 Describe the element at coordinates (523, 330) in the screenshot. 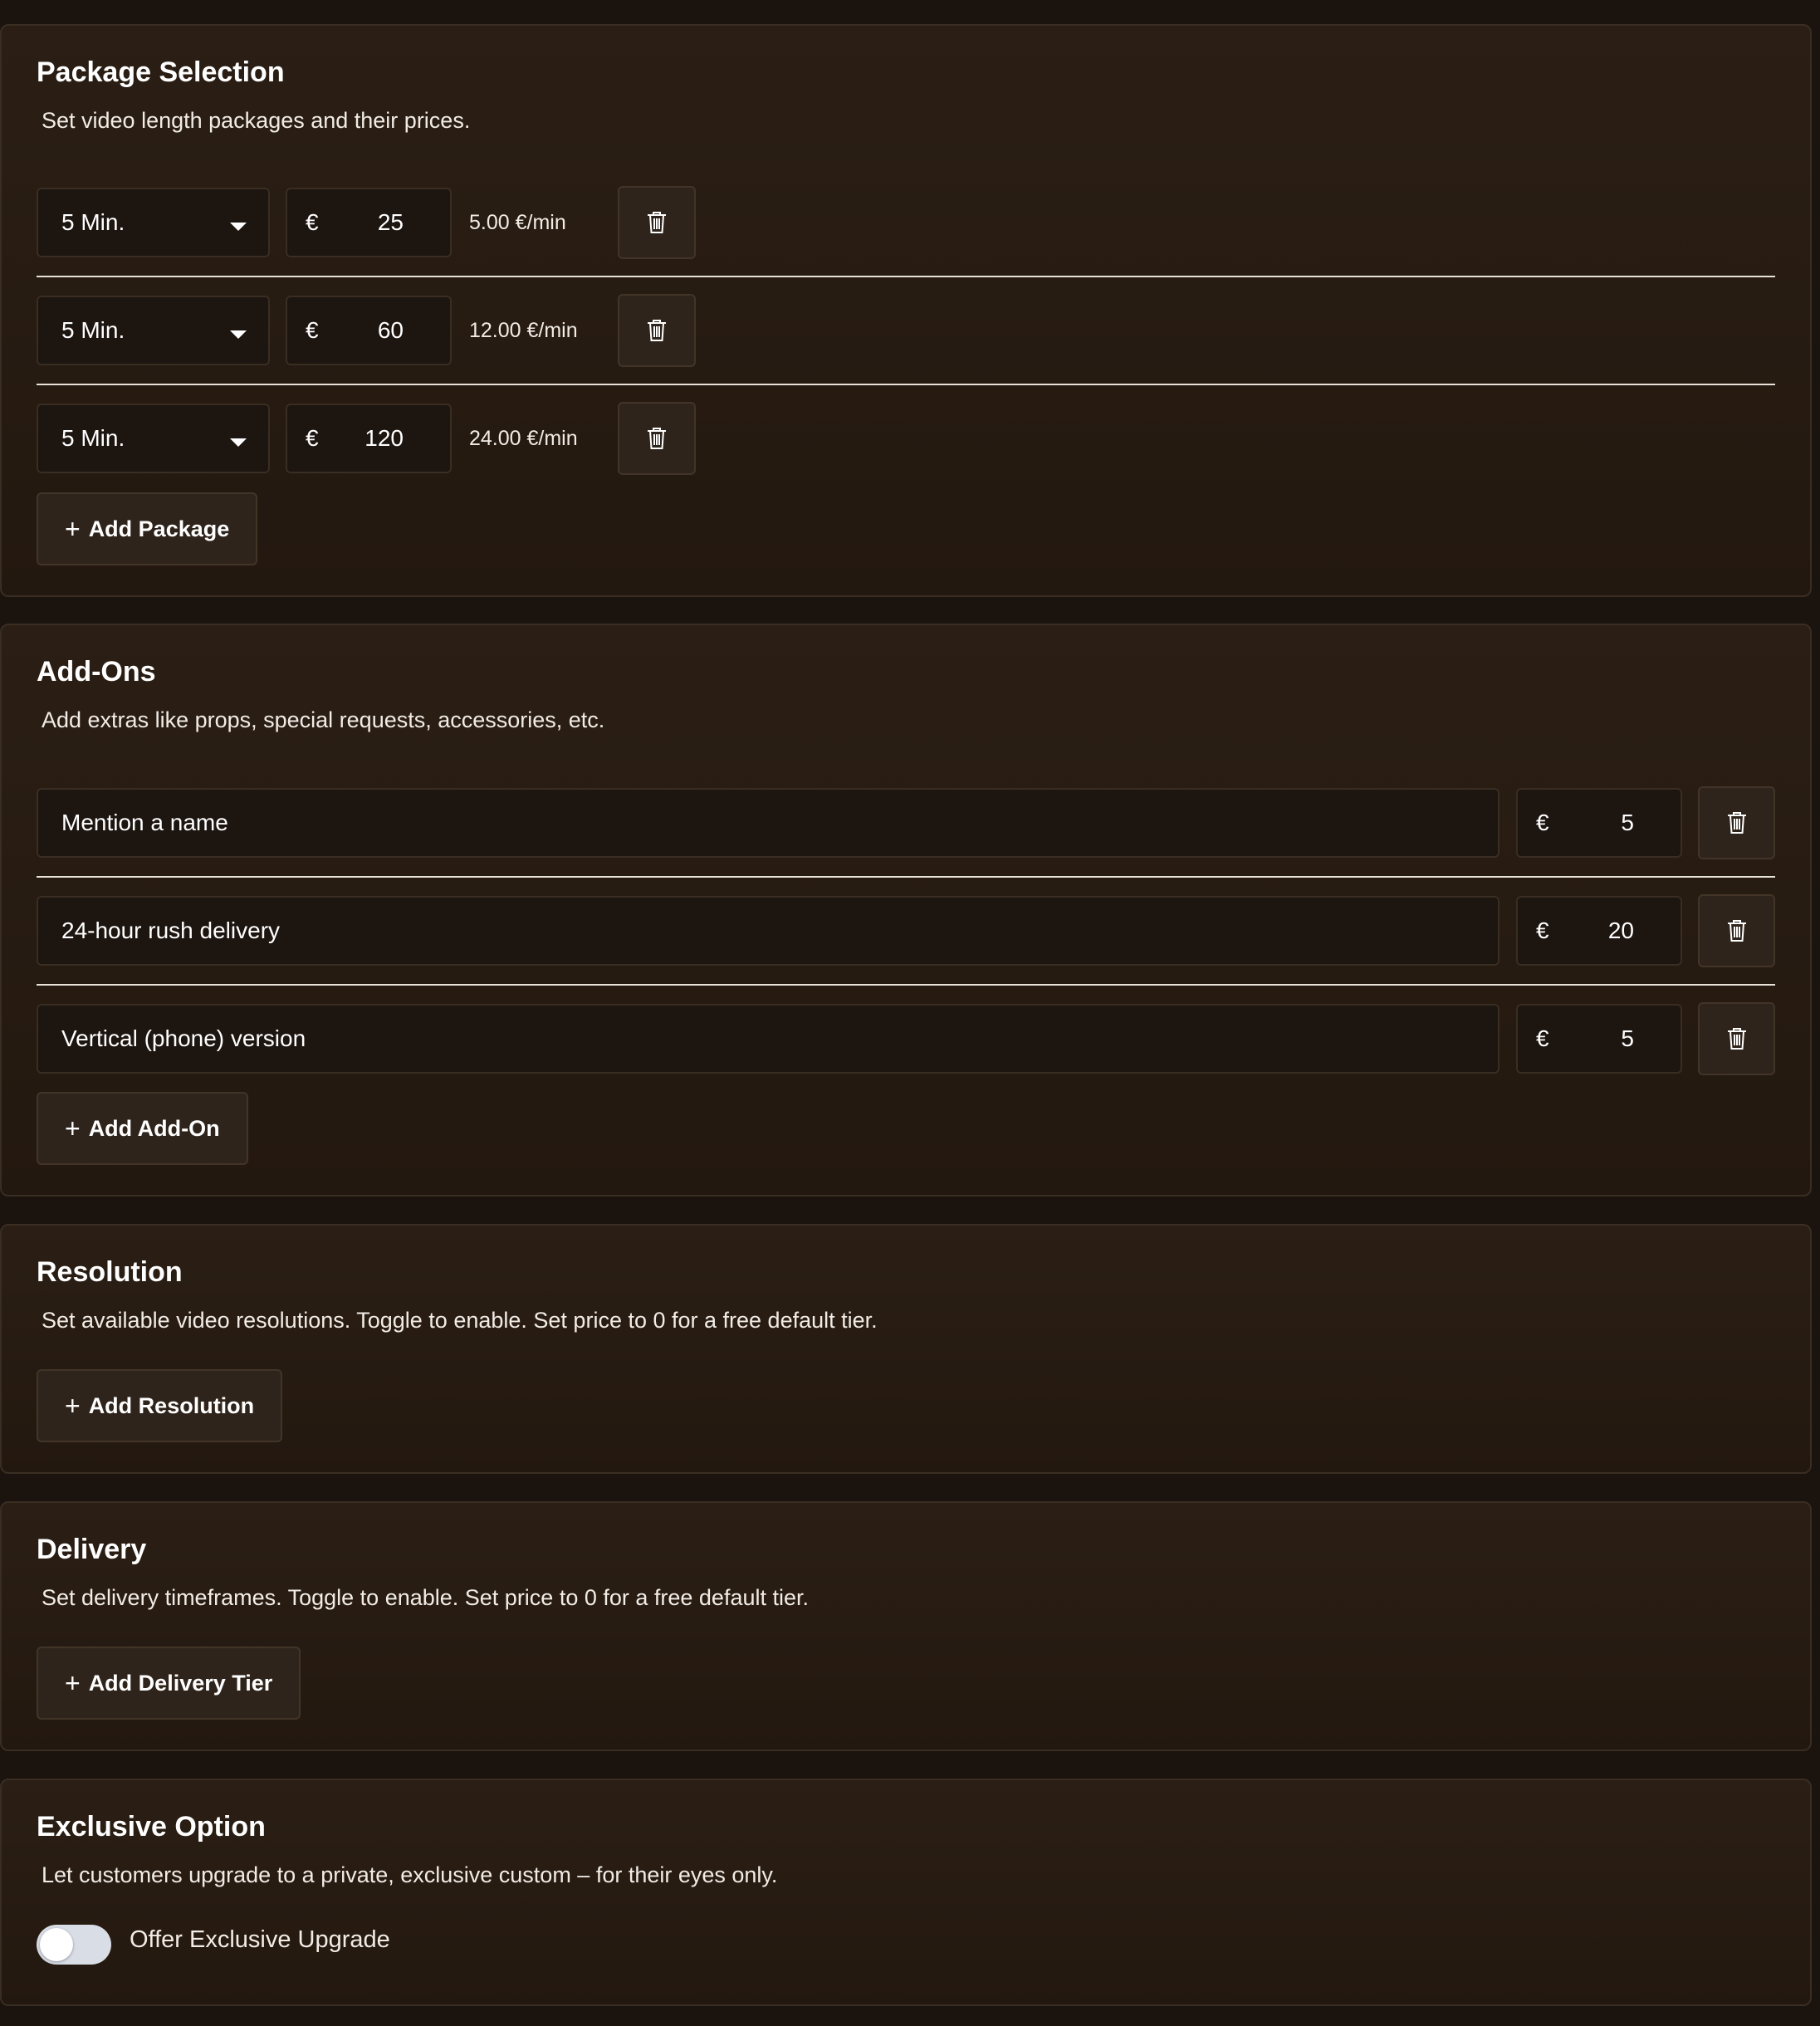

I see `package-rate: 12.00 €/min` at that location.